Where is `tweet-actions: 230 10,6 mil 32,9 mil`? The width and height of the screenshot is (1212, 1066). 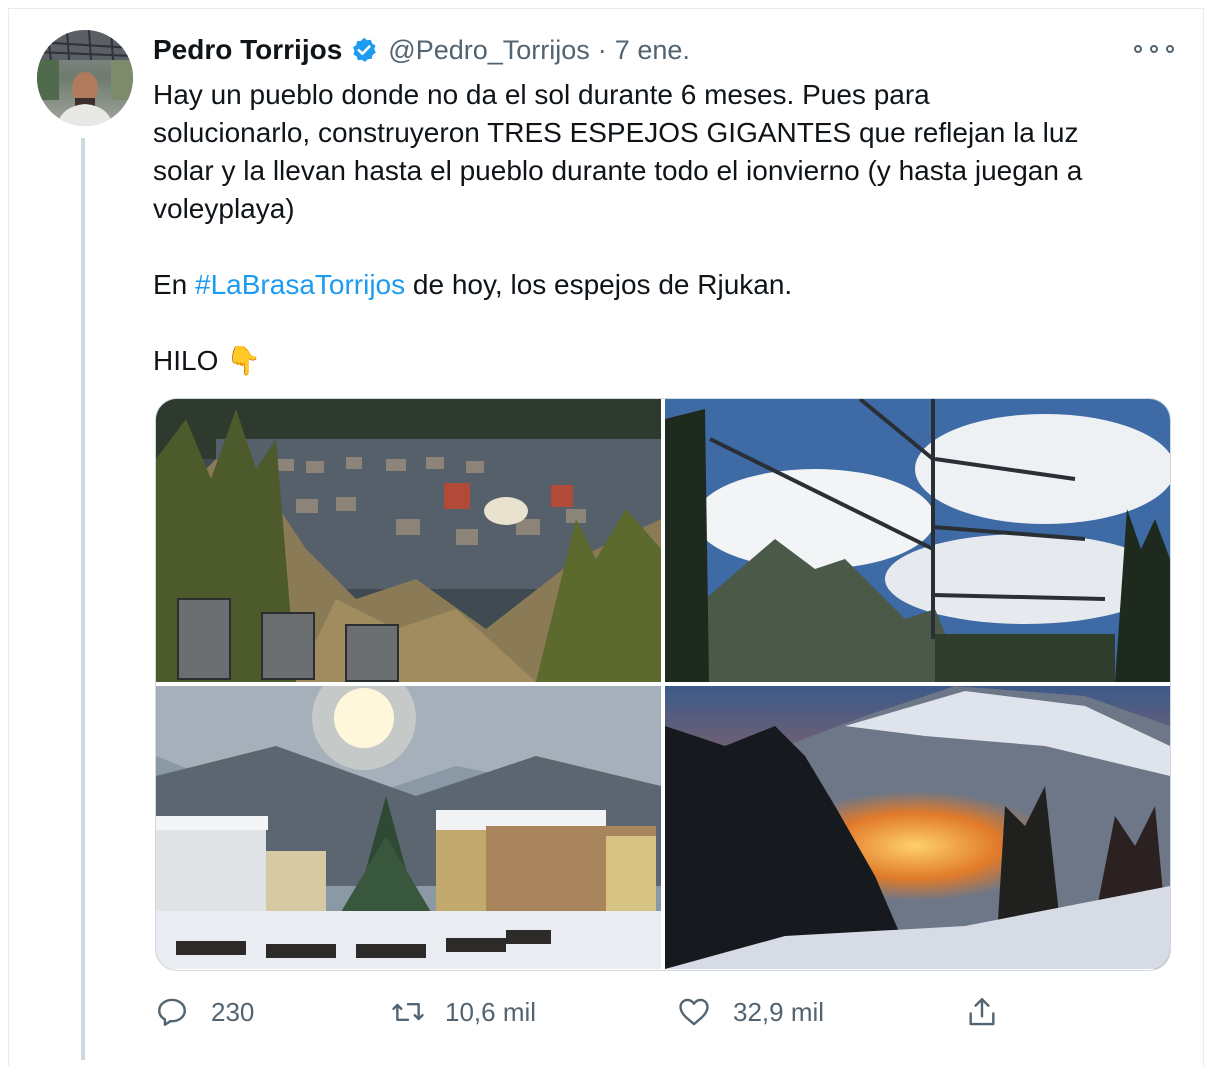
tweet-actions: 230 10,6 mil 32,9 mil is located at coordinates (585, 1012).